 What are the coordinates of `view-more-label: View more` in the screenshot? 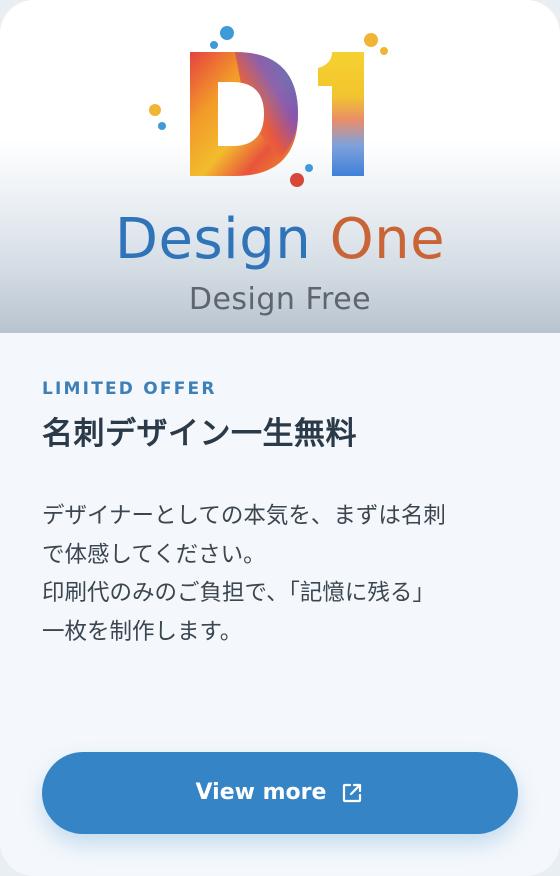 It's located at (261, 792).